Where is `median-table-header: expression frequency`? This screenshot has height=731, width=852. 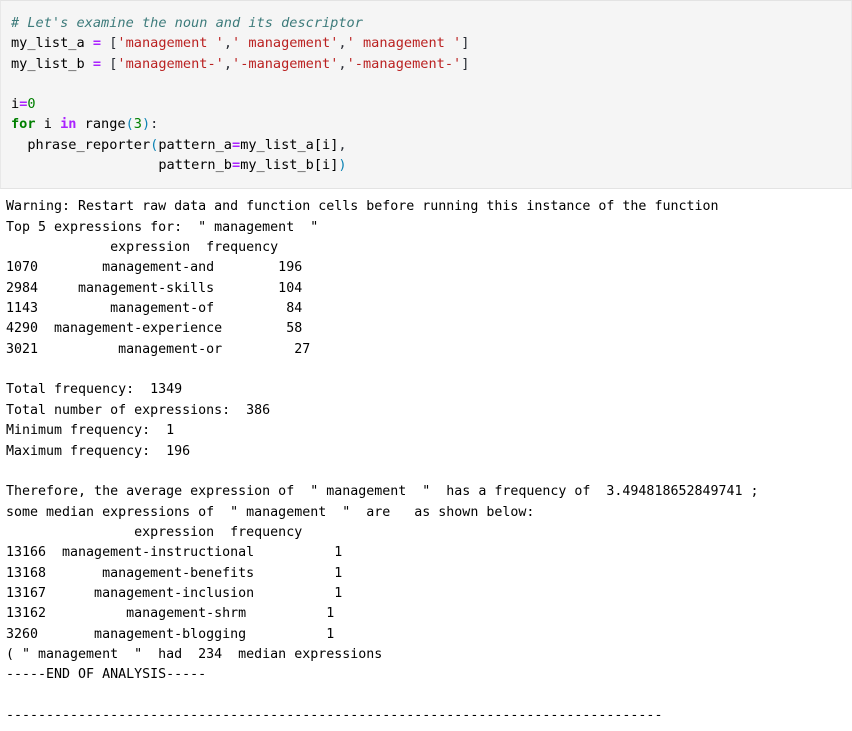
median-table-header: expression frequency is located at coordinates (154, 532).